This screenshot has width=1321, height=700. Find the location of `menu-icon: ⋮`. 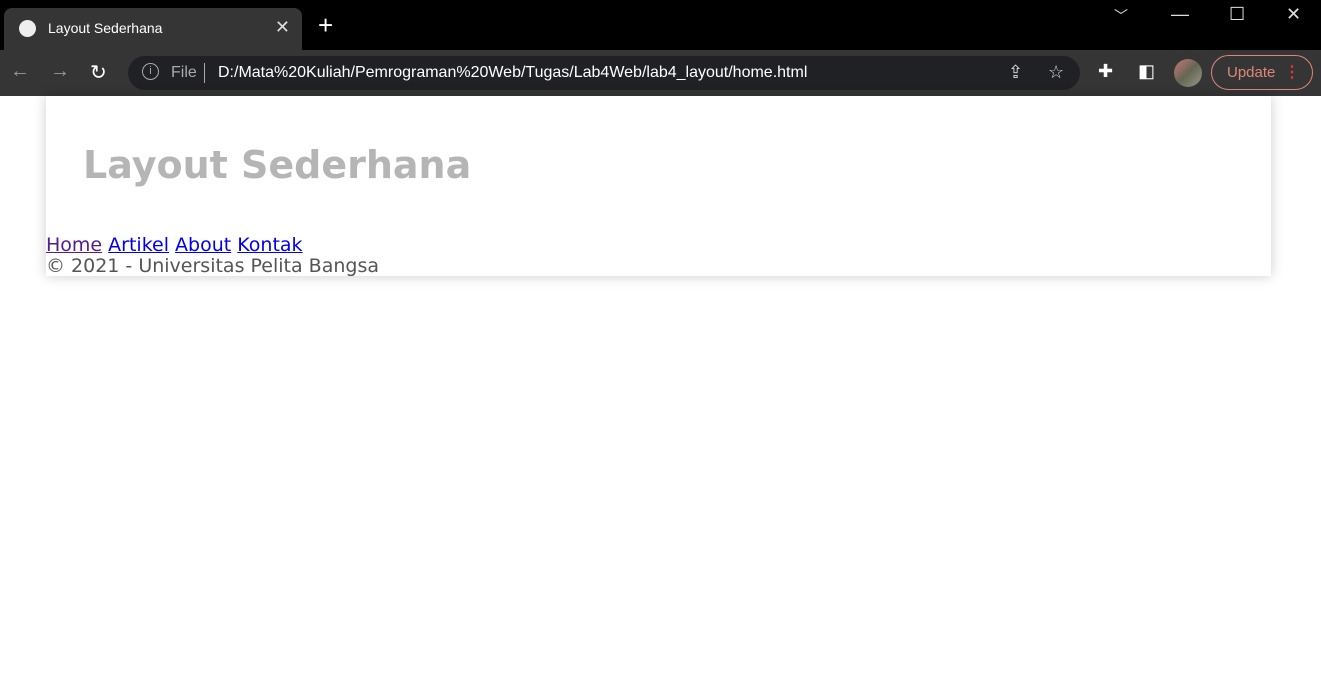

menu-icon: ⋮ is located at coordinates (1292, 72).